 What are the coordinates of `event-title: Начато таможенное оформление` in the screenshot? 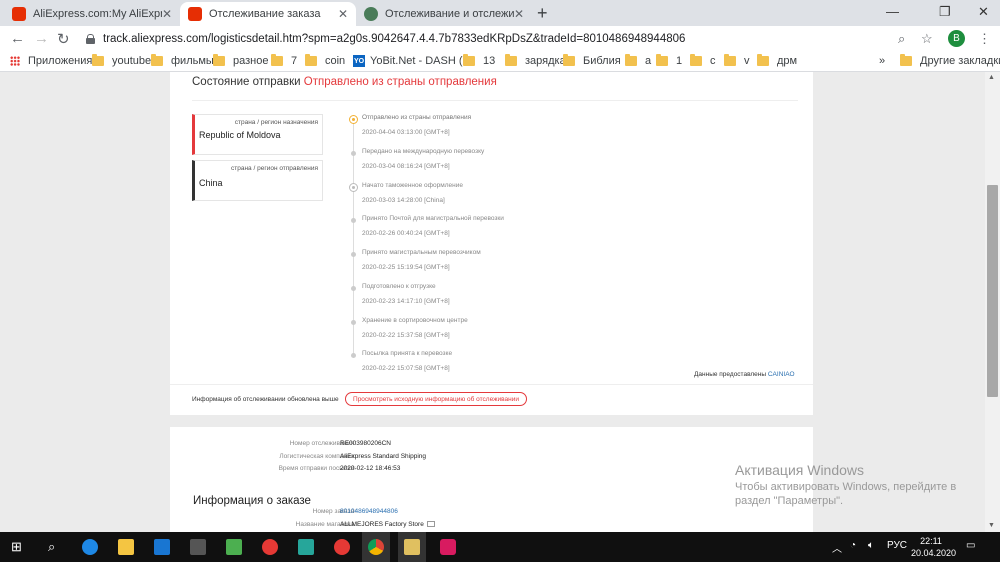 It's located at (412, 185).